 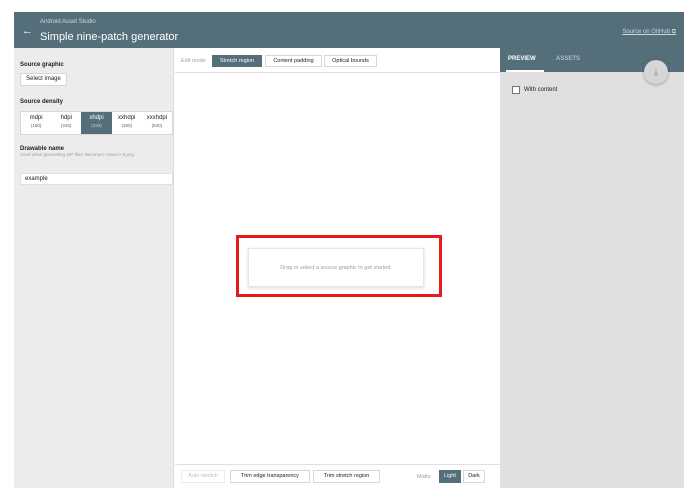 What do you see at coordinates (424, 477) in the screenshot?
I see `matte-label: Matte` at bounding box center [424, 477].